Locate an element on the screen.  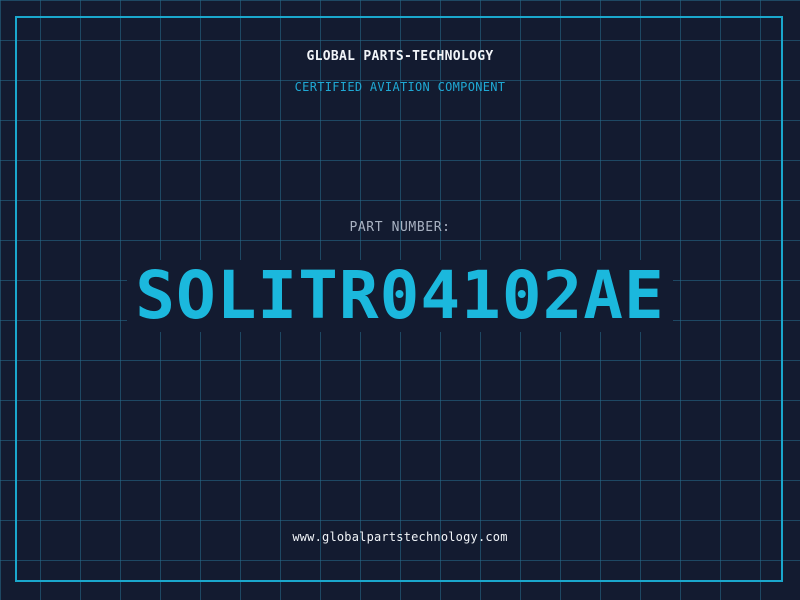
part-number-label: PART NUMBER: is located at coordinates (400, 227).